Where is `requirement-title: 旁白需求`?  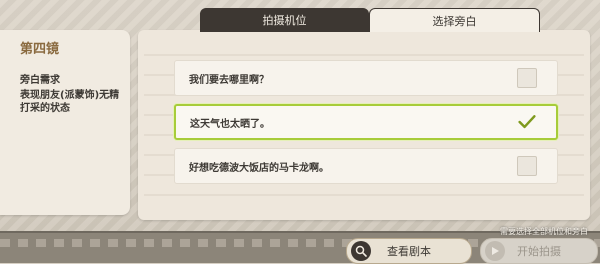
requirement-title: 旁白需求 is located at coordinates (40, 80).